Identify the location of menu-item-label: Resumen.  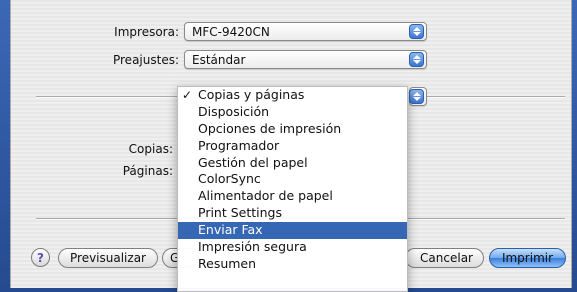
(227, 263).